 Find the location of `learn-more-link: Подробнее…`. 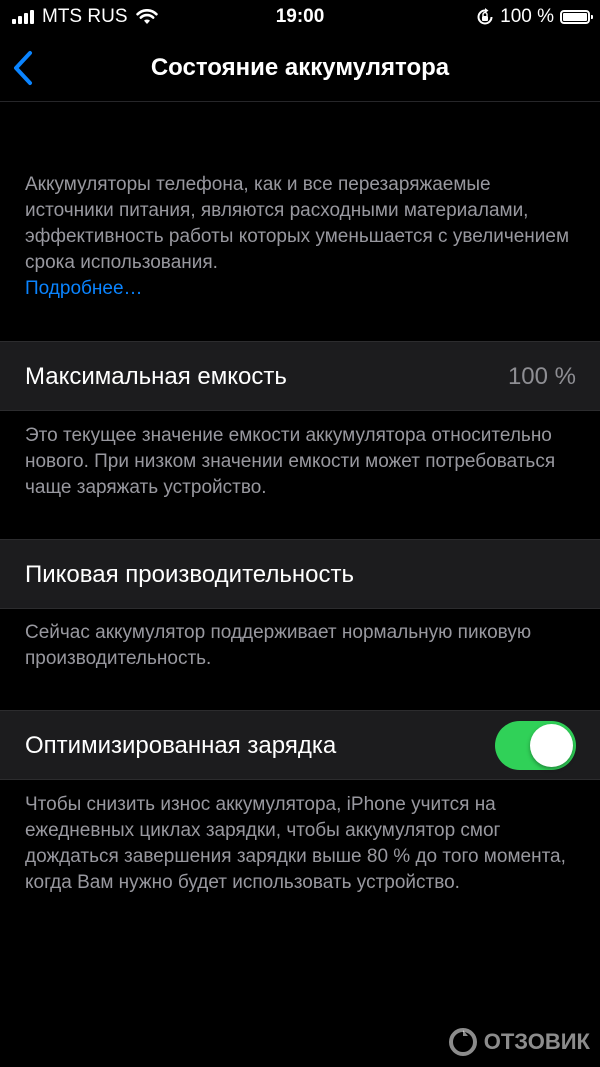

learn-more-link: Подробнее… is located at coordinates (84, 288).